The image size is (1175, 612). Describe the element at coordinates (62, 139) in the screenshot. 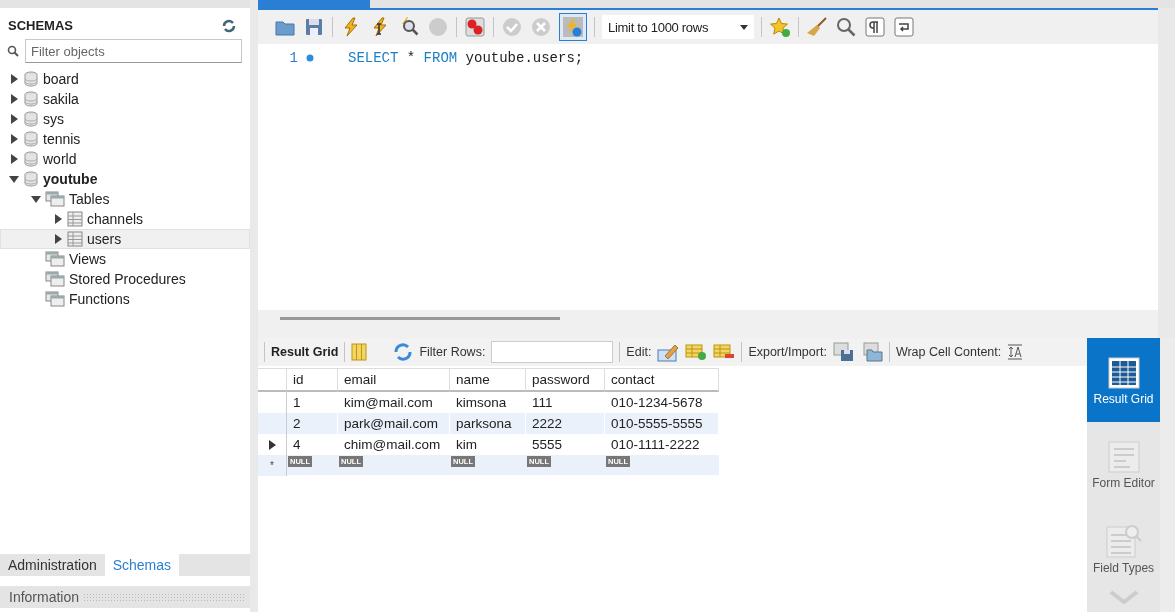

I see `tree-item: tennis` at that location.